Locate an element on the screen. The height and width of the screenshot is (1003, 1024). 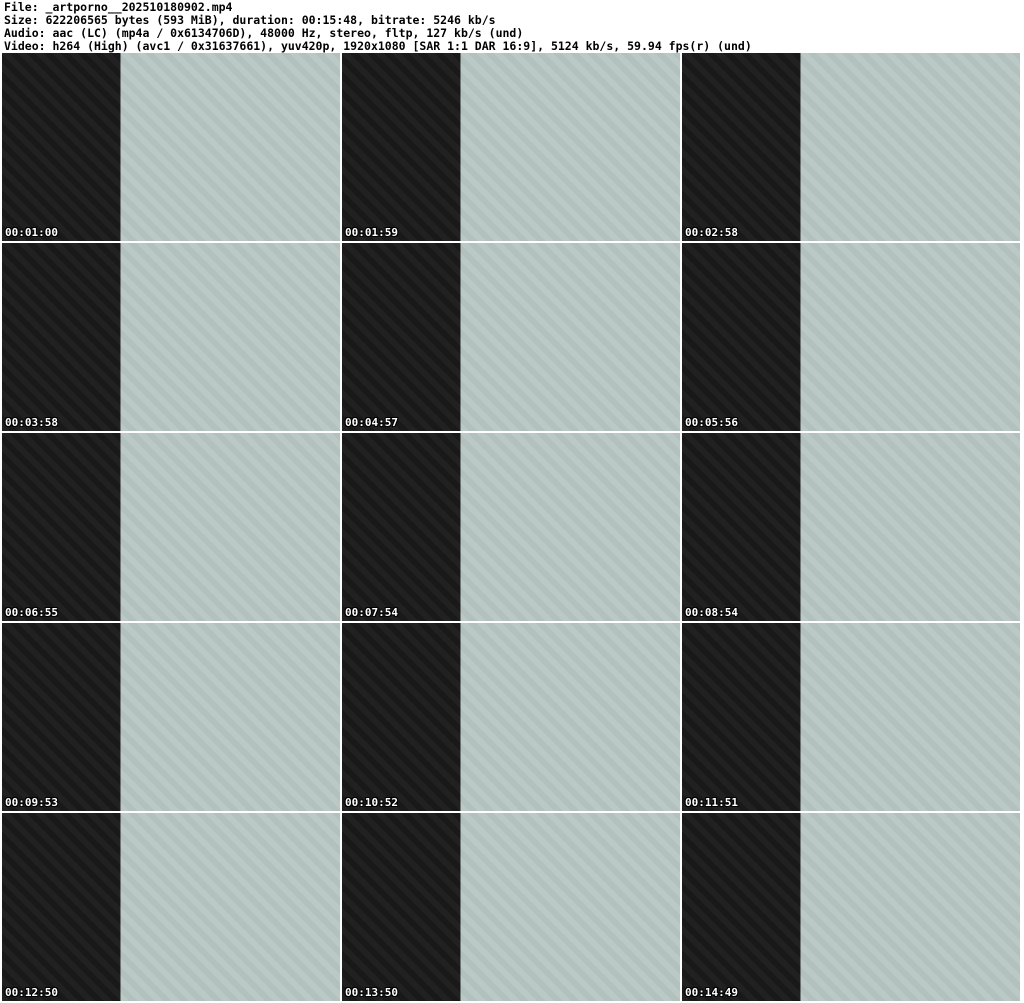
video-thumbnail: 00:04:57 is located at coordinates (511, 337).